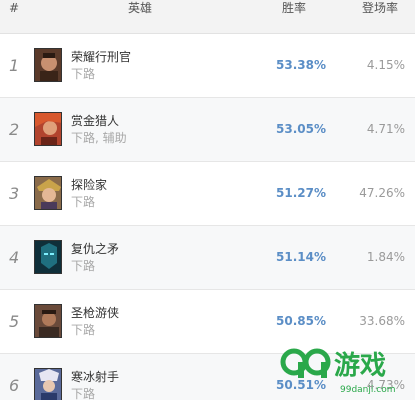 Image resolution: width=415 pixels, height=400 pixels. What do you see at coordinates (14, 193) in the screenshot?
I see `rank-number: 3` at bounding box center [14, 193].